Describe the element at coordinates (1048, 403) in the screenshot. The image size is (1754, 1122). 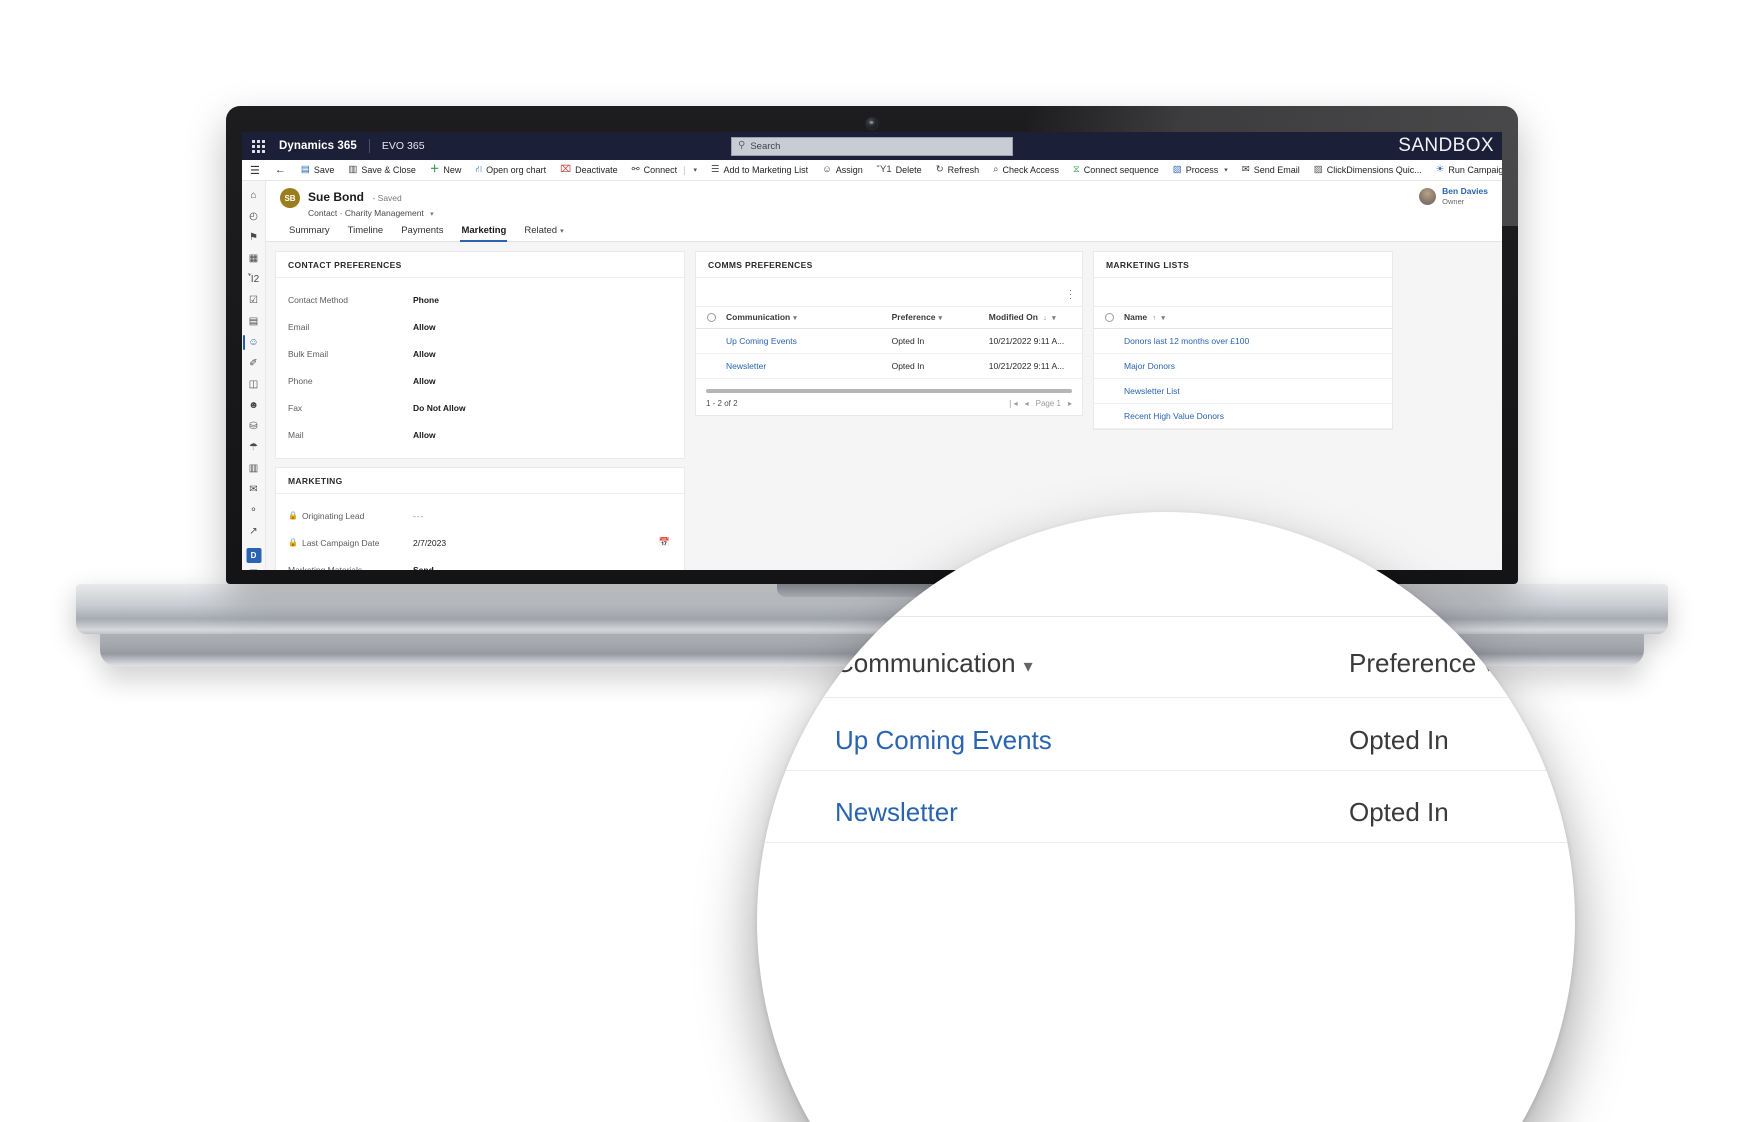
I see `pager-control-2: Page 1` at that location.